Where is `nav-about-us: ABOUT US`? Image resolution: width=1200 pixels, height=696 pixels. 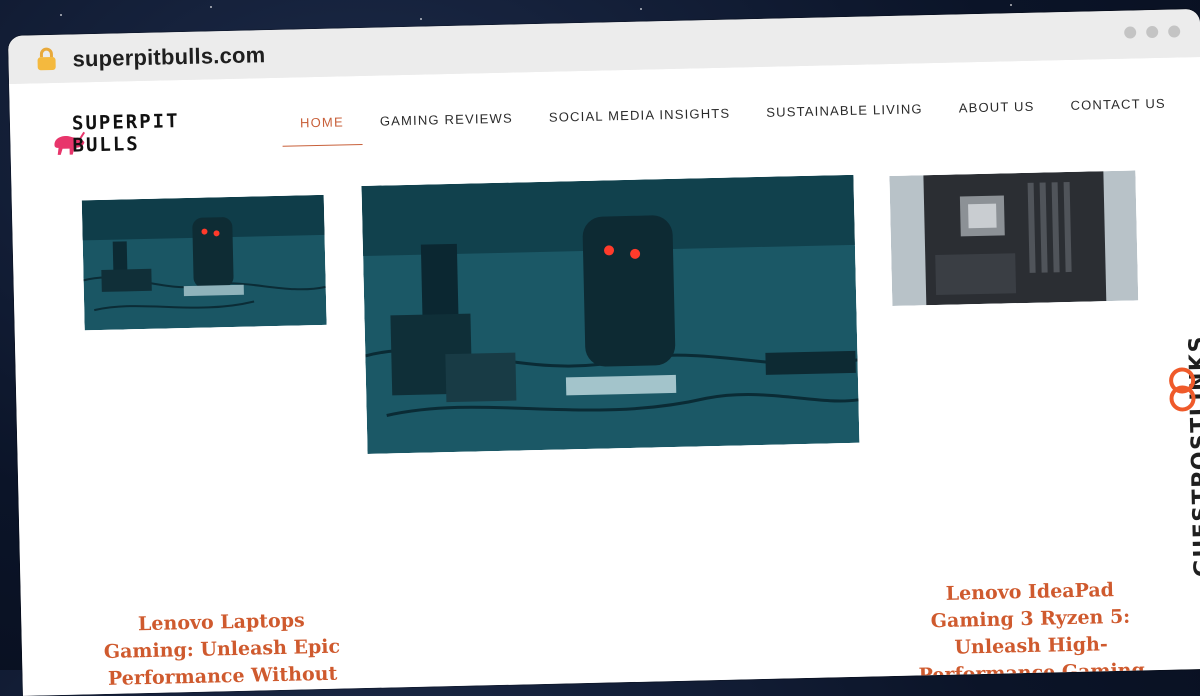 nav-about-us: ABOUT US is located at coordinates (997, 107).